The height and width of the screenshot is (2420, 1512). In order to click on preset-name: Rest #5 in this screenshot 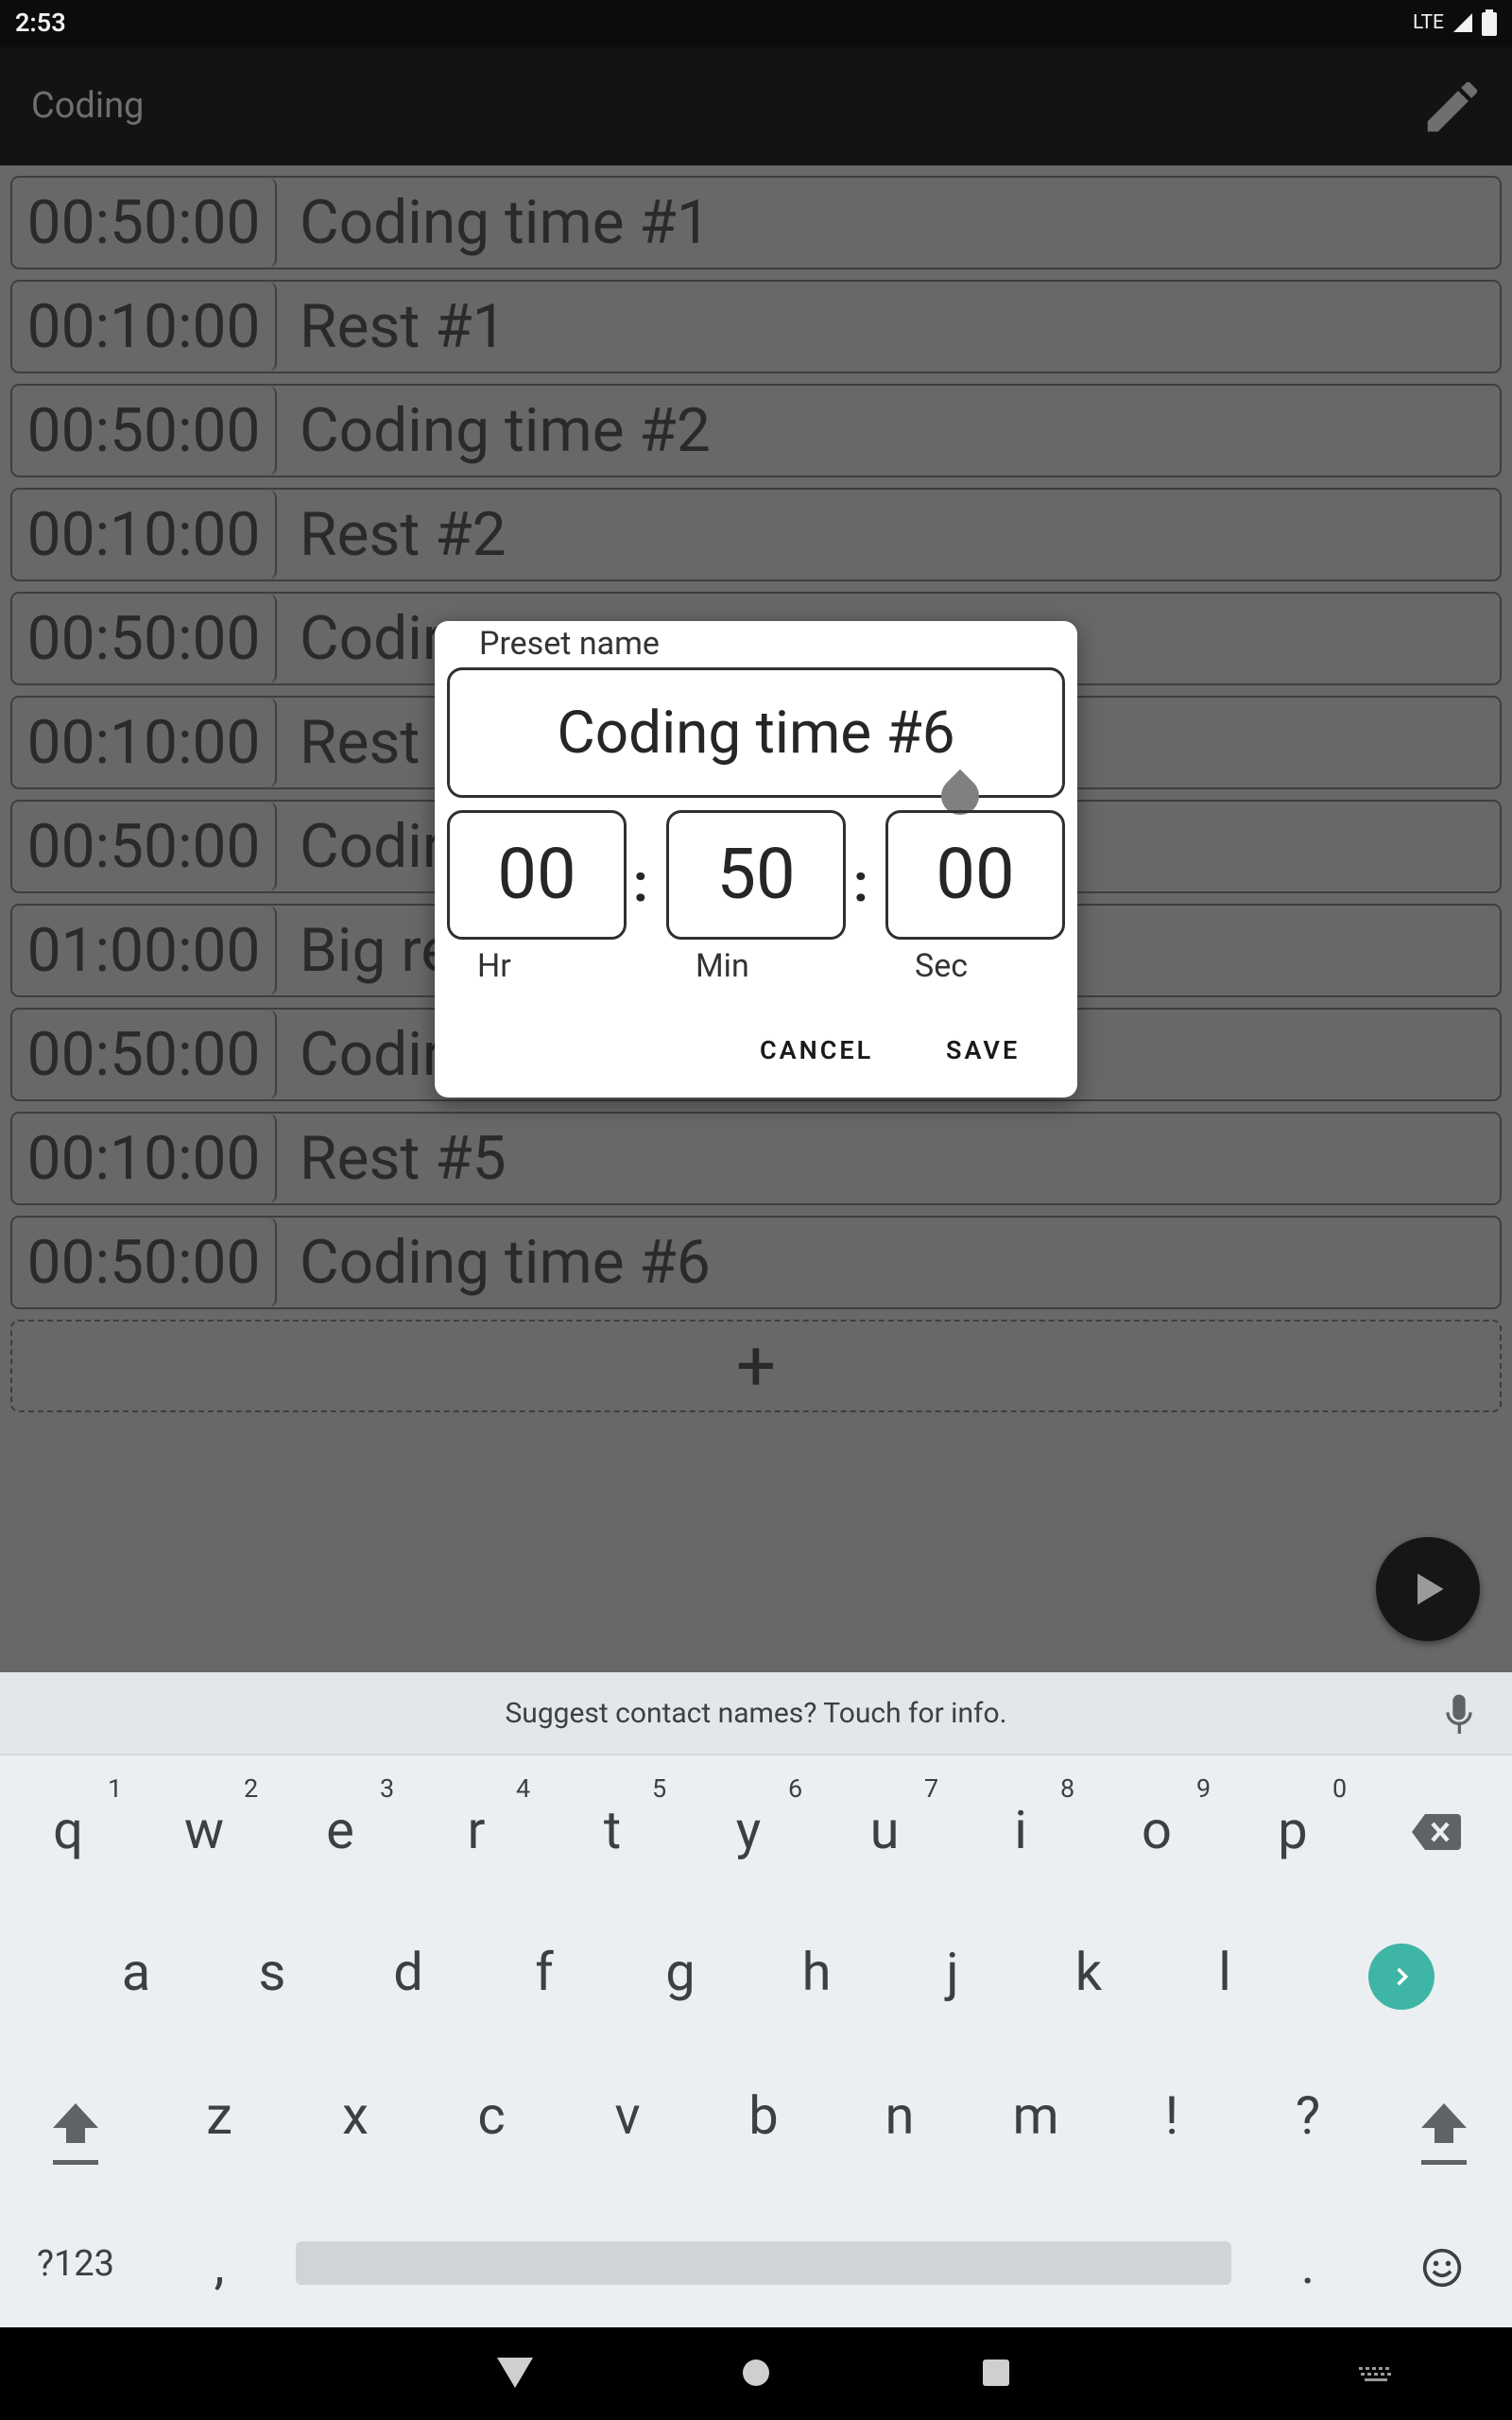, I will do `click(392, 1158)`.